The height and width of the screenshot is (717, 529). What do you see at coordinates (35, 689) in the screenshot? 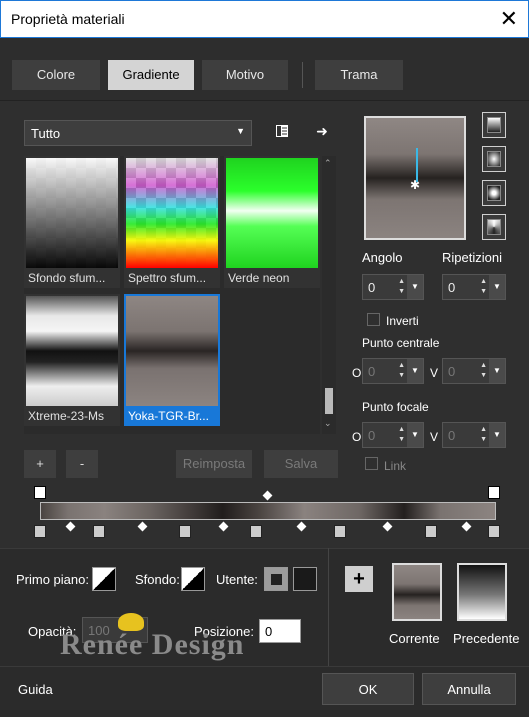
I see `help-link: Guida` at bounding box center [35, 689].